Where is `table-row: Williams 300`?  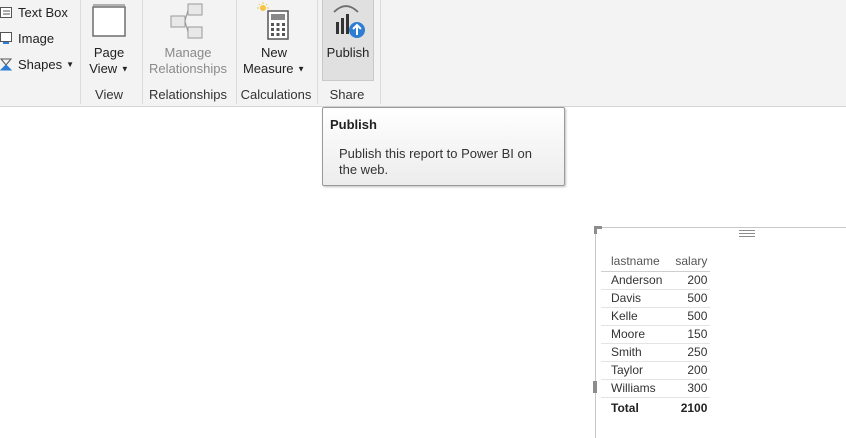 table-row: Williams 300 is located at coordinates (656, 388).